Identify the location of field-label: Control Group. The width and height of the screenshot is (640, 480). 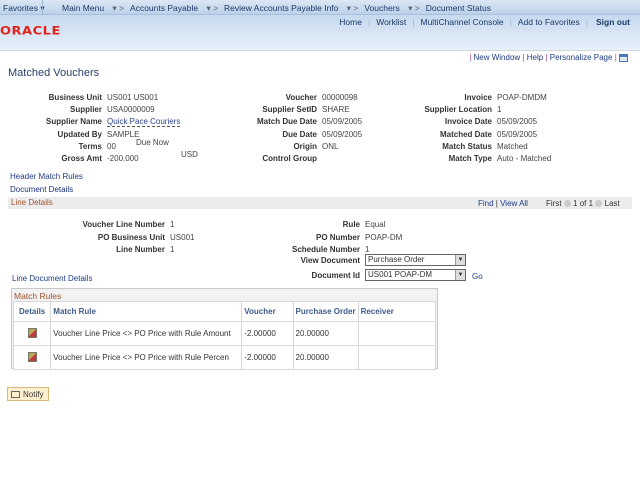
(289, 158).